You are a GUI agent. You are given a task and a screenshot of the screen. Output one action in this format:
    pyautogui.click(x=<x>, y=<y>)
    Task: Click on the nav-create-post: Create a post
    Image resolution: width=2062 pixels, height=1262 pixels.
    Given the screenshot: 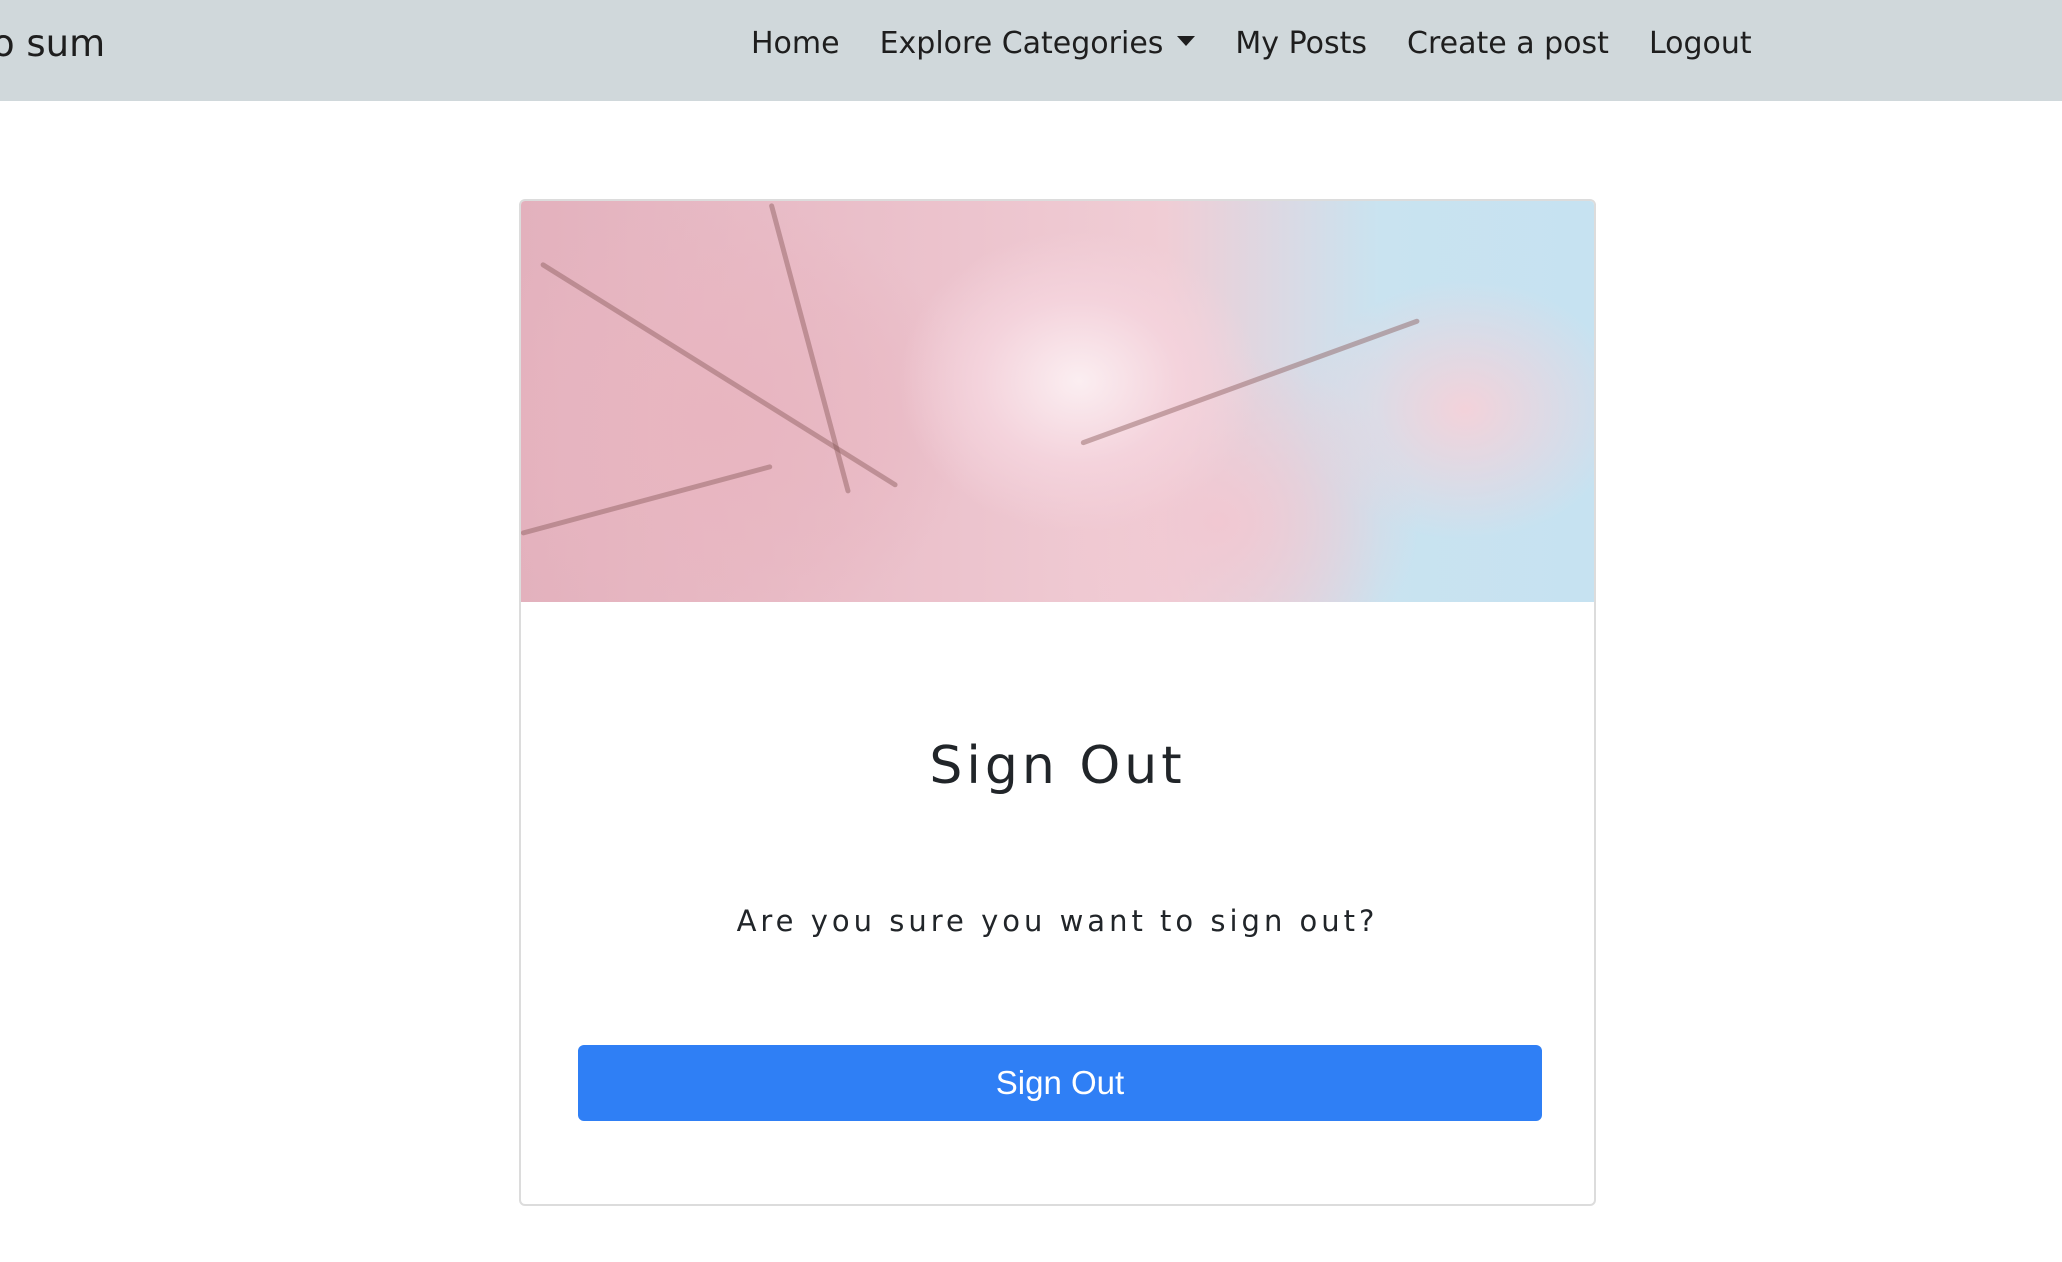 What is the action you would take?
    pyautogui.click(x=1508, y=43)
    